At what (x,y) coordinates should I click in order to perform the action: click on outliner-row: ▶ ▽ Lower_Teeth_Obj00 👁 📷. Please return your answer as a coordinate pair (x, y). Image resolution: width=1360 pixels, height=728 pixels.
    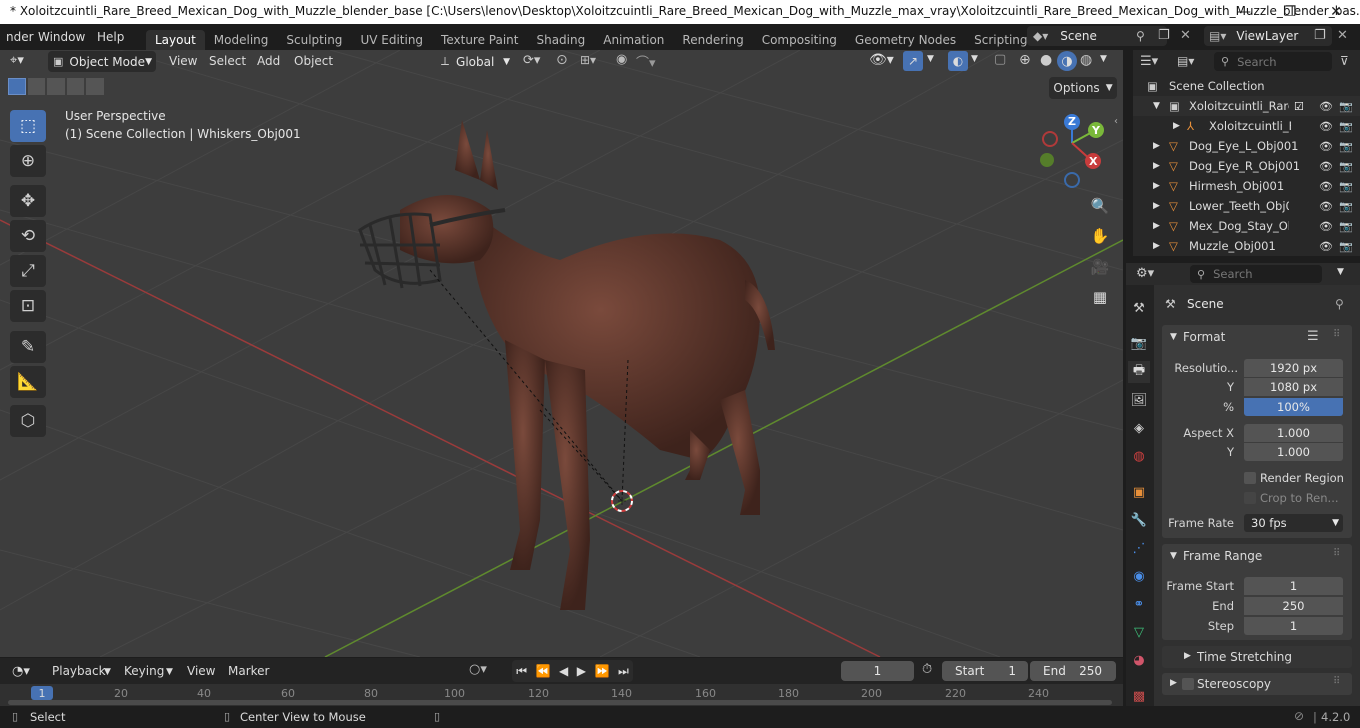
    Looking at the image, I should click on (1246, 206).